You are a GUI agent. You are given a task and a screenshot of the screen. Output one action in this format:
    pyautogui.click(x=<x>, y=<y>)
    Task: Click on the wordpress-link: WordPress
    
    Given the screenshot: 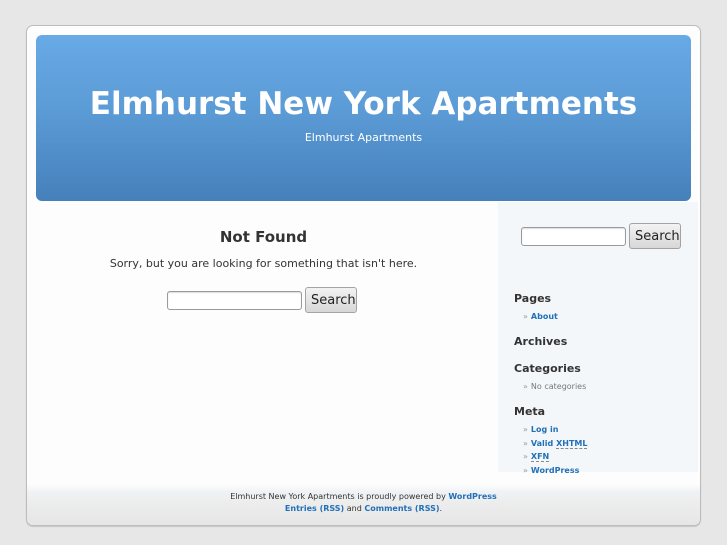 What is the action you would take?
    pyautogui.click(x=555, y=470)
    